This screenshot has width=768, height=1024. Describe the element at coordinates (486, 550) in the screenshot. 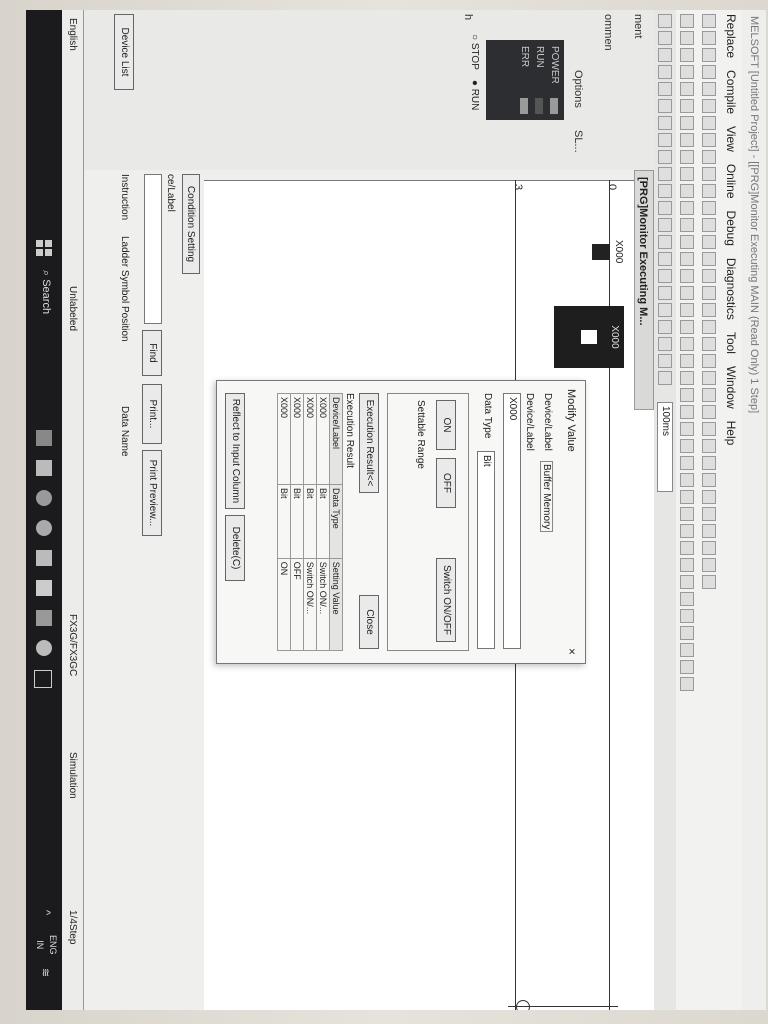

I see `data-type-select: Bit` at that location.